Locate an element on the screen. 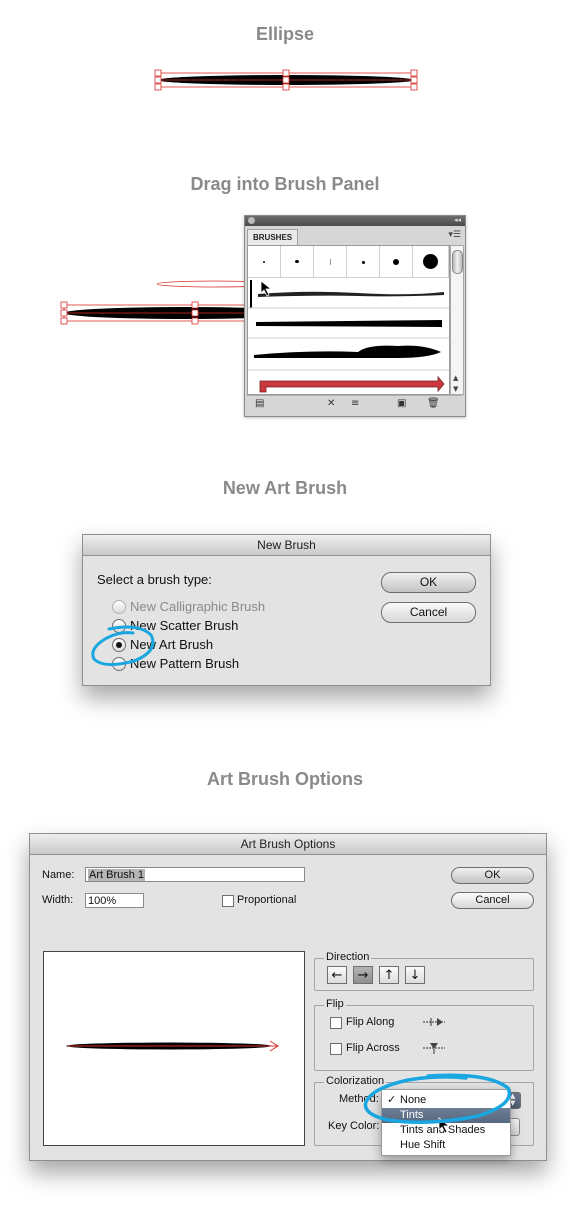 The image size is (570, 1229). new-brush-icon: ▣ is located at coordinates (401, 403).